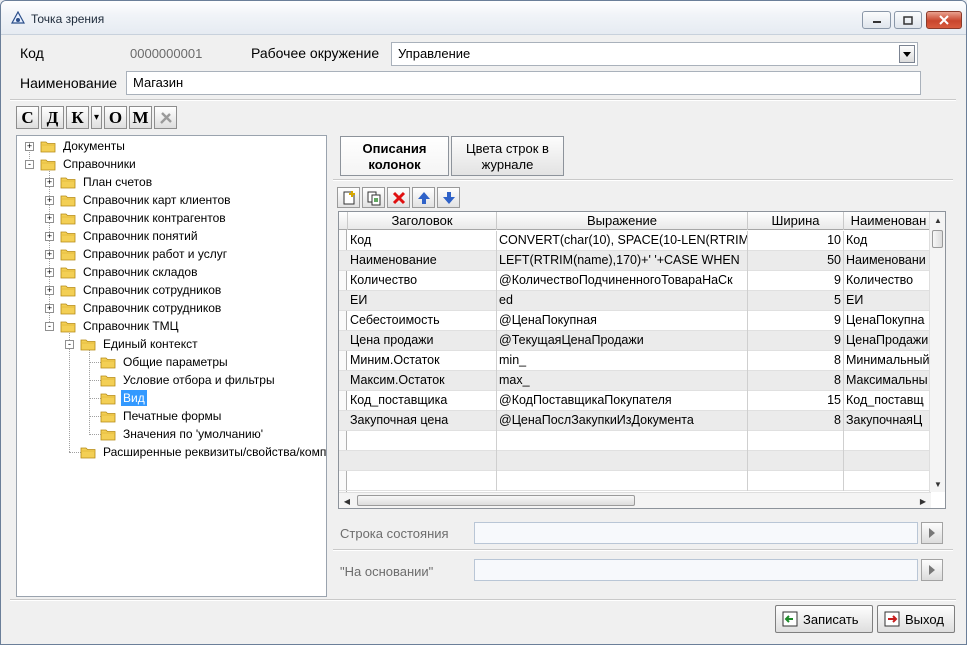 This screenshot has width=967, height=645. What do you see at coordinates (622, 221) in the screenshot?
I see `header-expression: Выражение` at bounding box center [622, 221].